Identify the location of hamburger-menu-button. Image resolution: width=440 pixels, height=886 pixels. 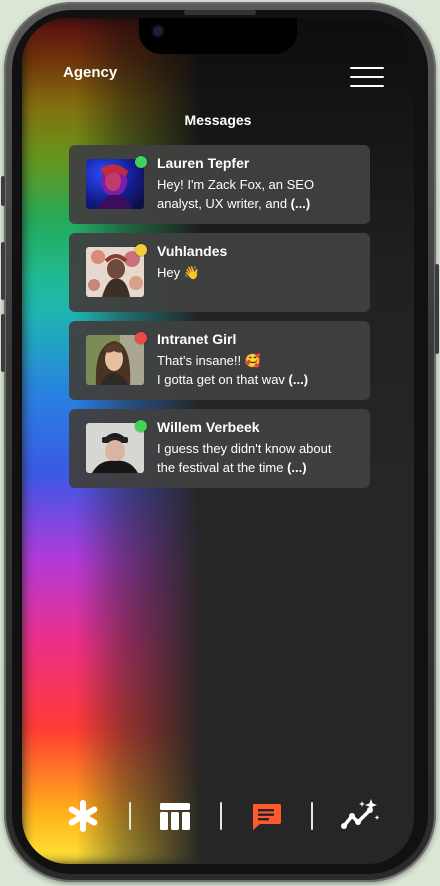
(367, 77).